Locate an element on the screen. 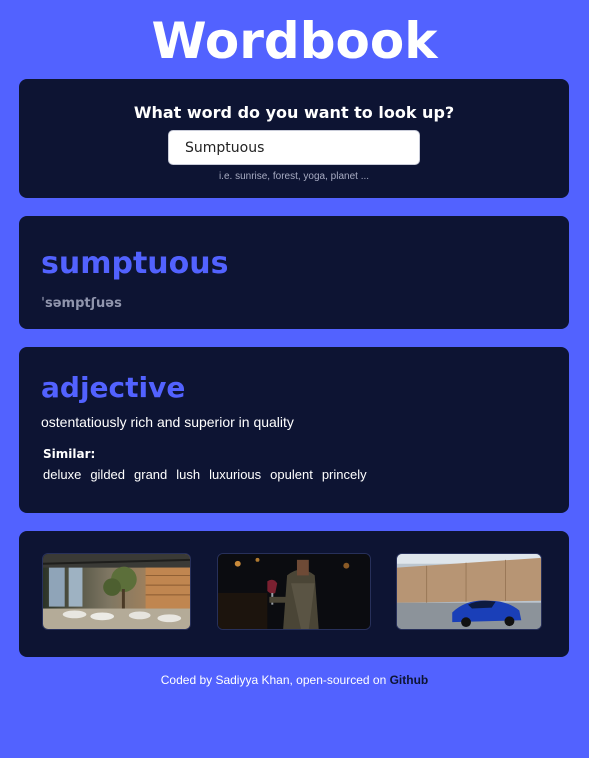 The height and width of the screenshot is (758, 589). synonym-item: luxurious is located at coordinates (235, 474).